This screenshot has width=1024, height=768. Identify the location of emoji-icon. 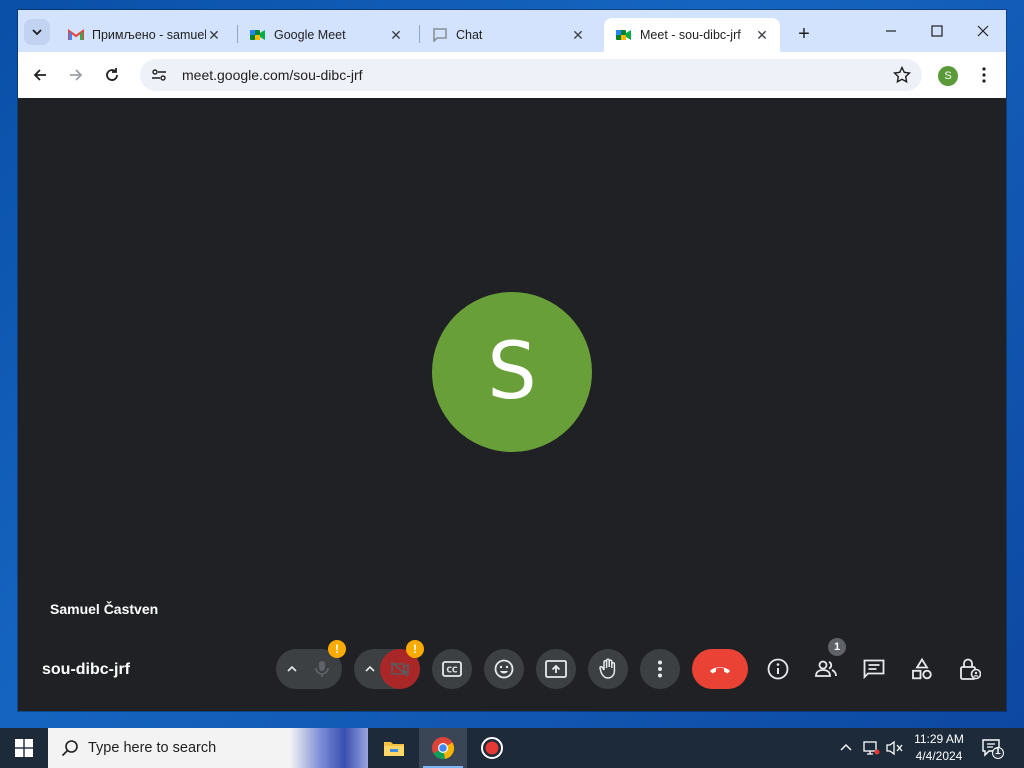
(504, 669).